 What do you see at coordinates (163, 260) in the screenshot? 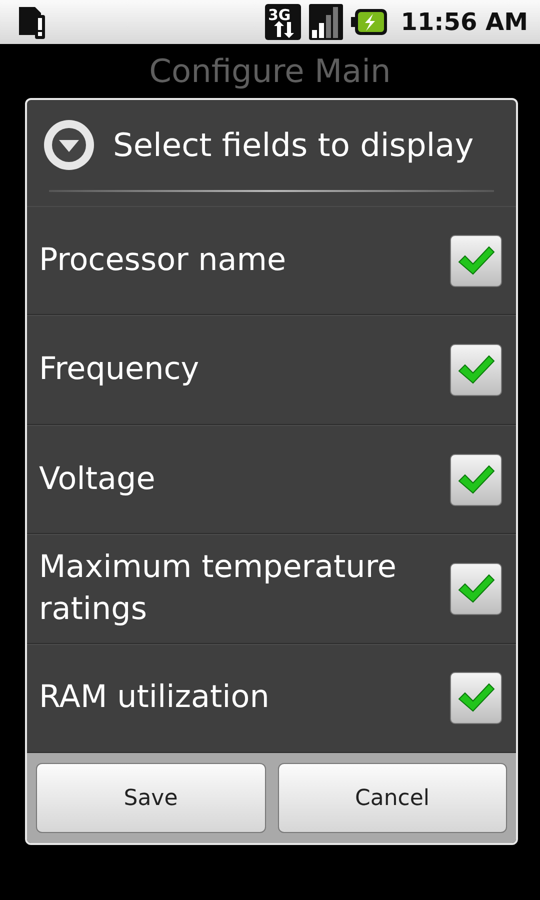
I see `field-label: Processor name` at bounding box center [163, 260].